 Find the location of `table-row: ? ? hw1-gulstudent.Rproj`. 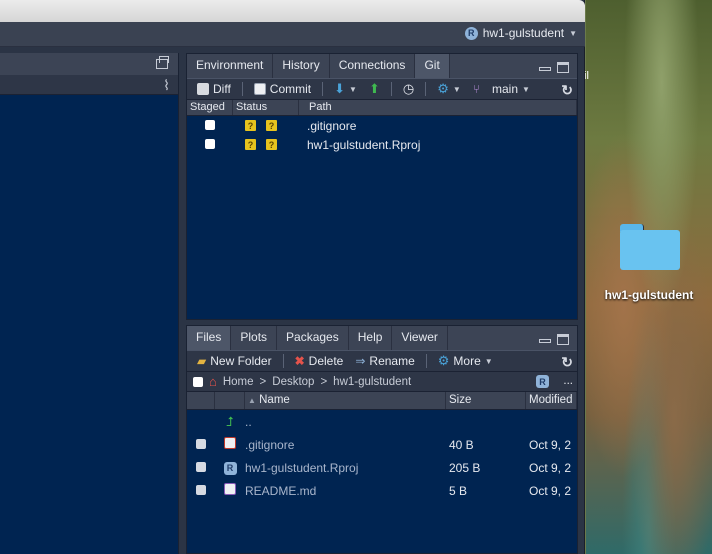

table-row: ? ? hw1-gulstudent.Rproj is located at coordinates (382, 144).